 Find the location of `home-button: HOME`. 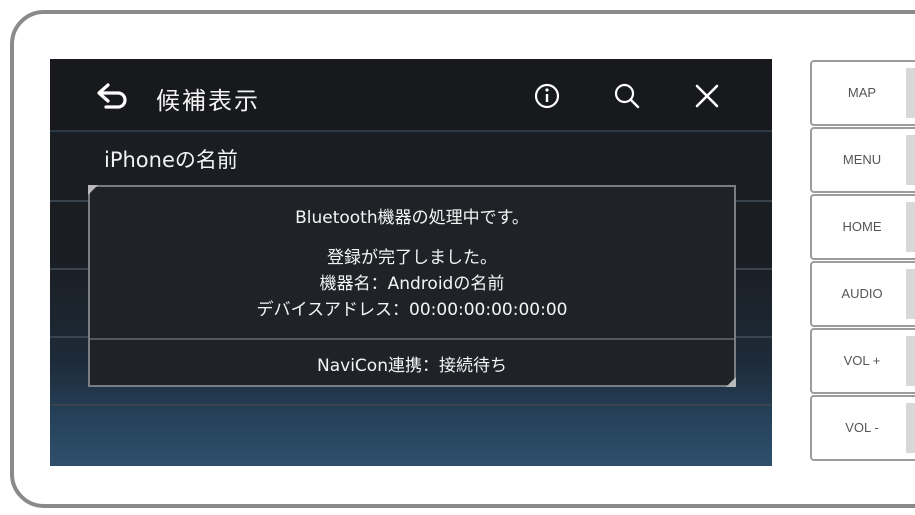

home-button: HOME is located at coordinates (862, 227).